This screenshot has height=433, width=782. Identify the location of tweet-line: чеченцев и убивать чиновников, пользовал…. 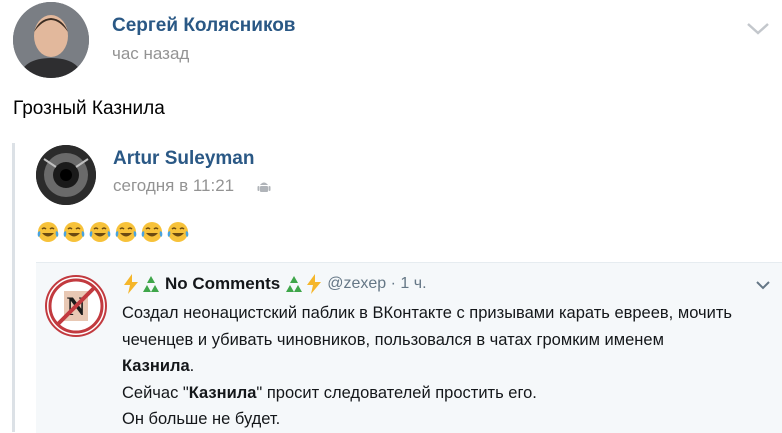
(393, 339).